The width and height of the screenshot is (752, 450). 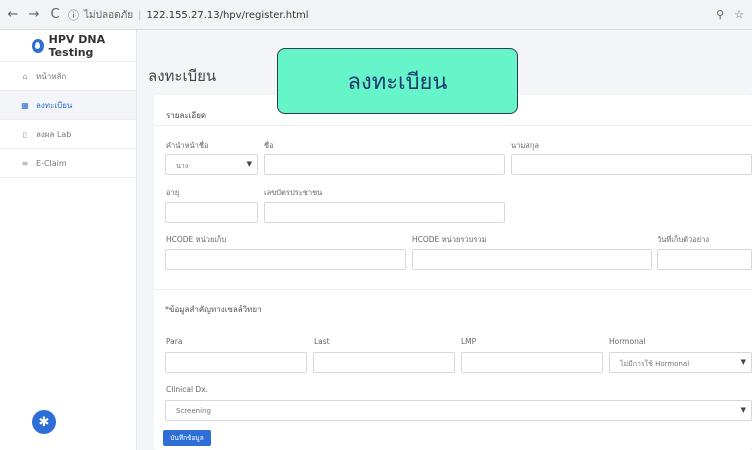 What do you see at coordinates (187, 389) in the screenshot?
I see `clinical-dx-label: Clinical Dx.` at bounding box center [187, 389].